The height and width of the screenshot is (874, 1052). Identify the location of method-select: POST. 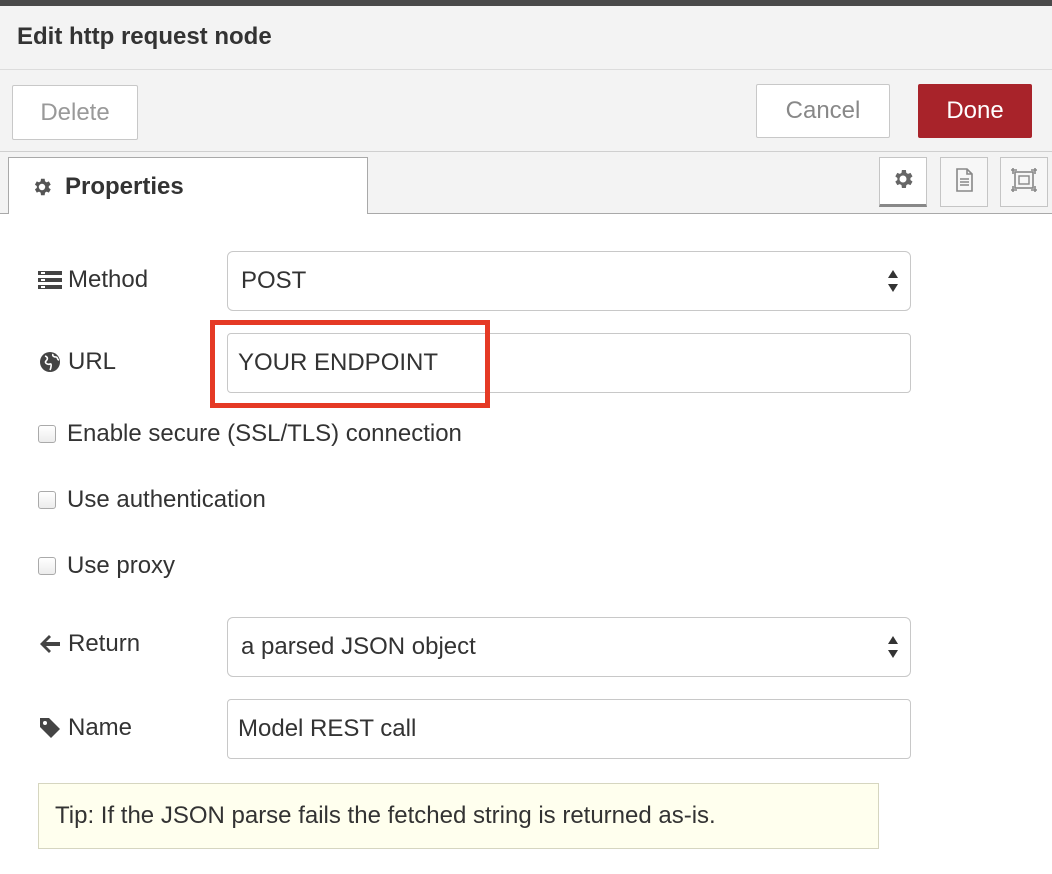
(569, 281).